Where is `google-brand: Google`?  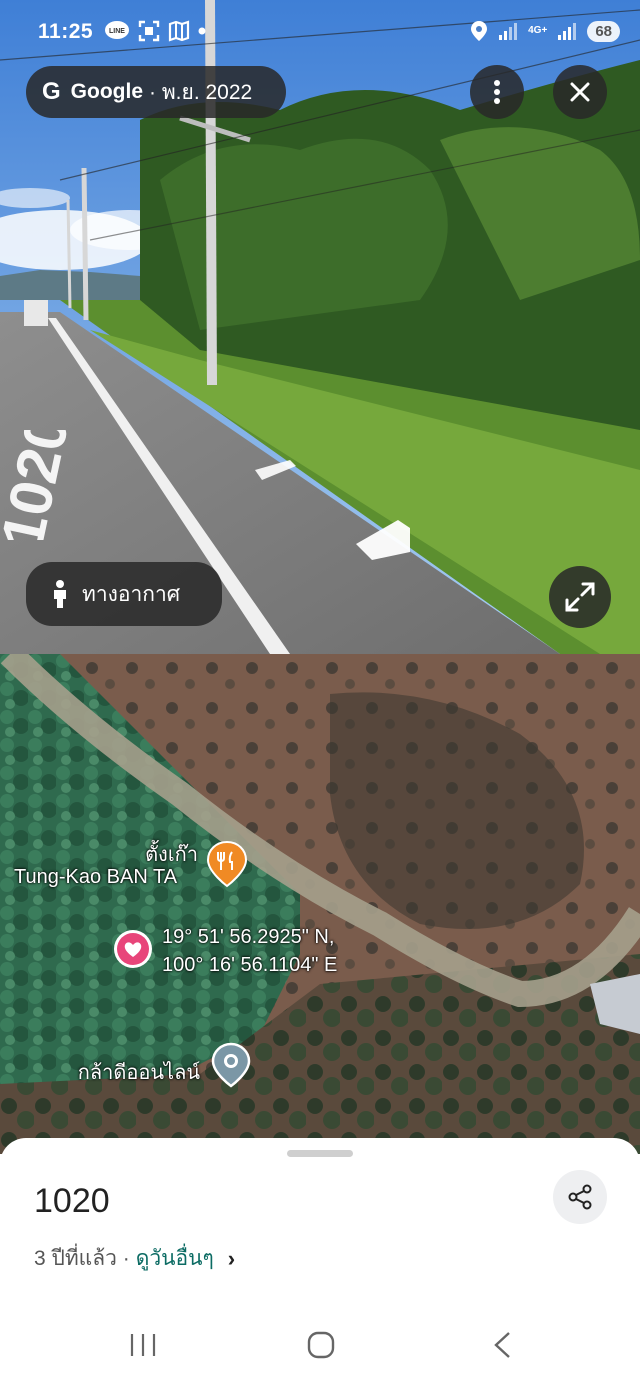 google-brand: Google is located at coordinates (107, 91).